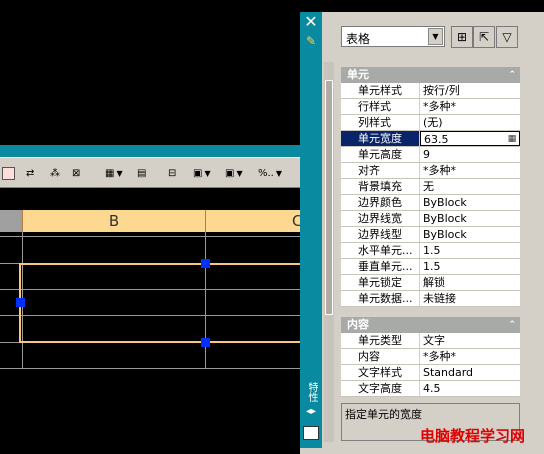 This screenshot has width=544, height=454. Describe the element at coordinates (55, 173) in the screenshot. I see `toolbar-item-1: ⁂` at that location.